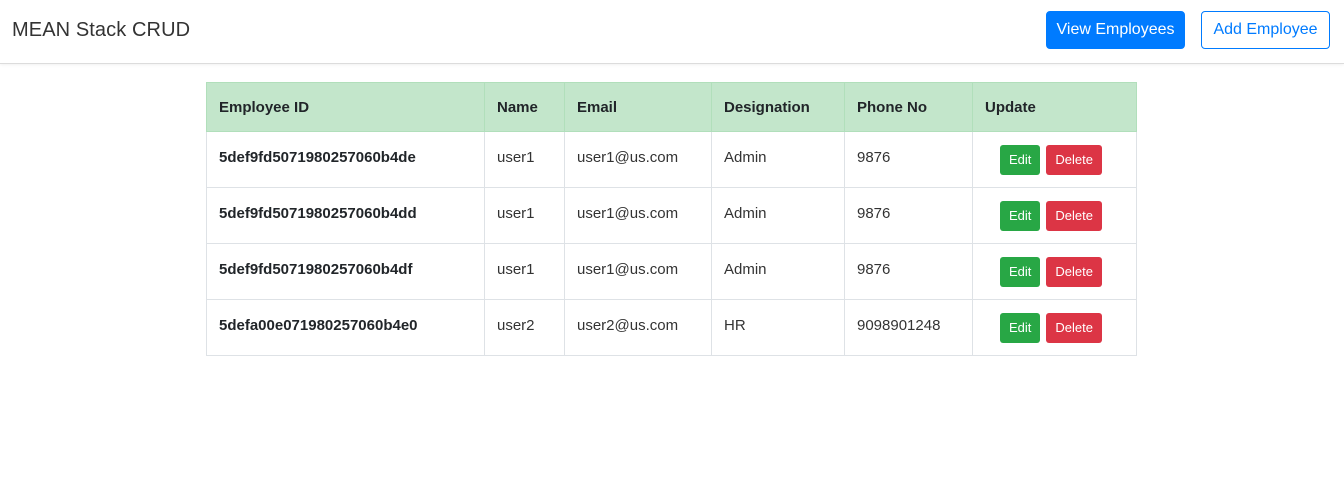  I want to click on column-header-phone: Phone No, so click(908, 107).